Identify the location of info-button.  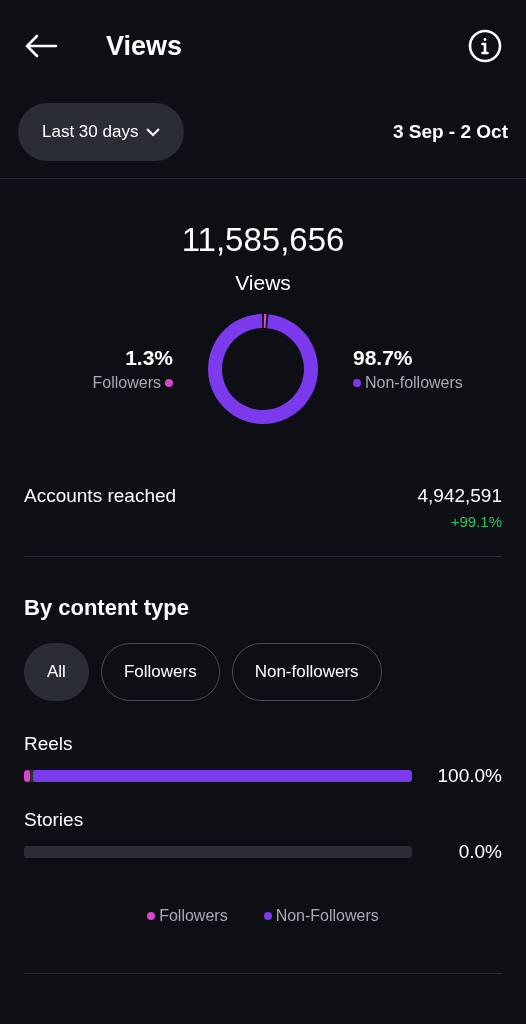
(485, 46).